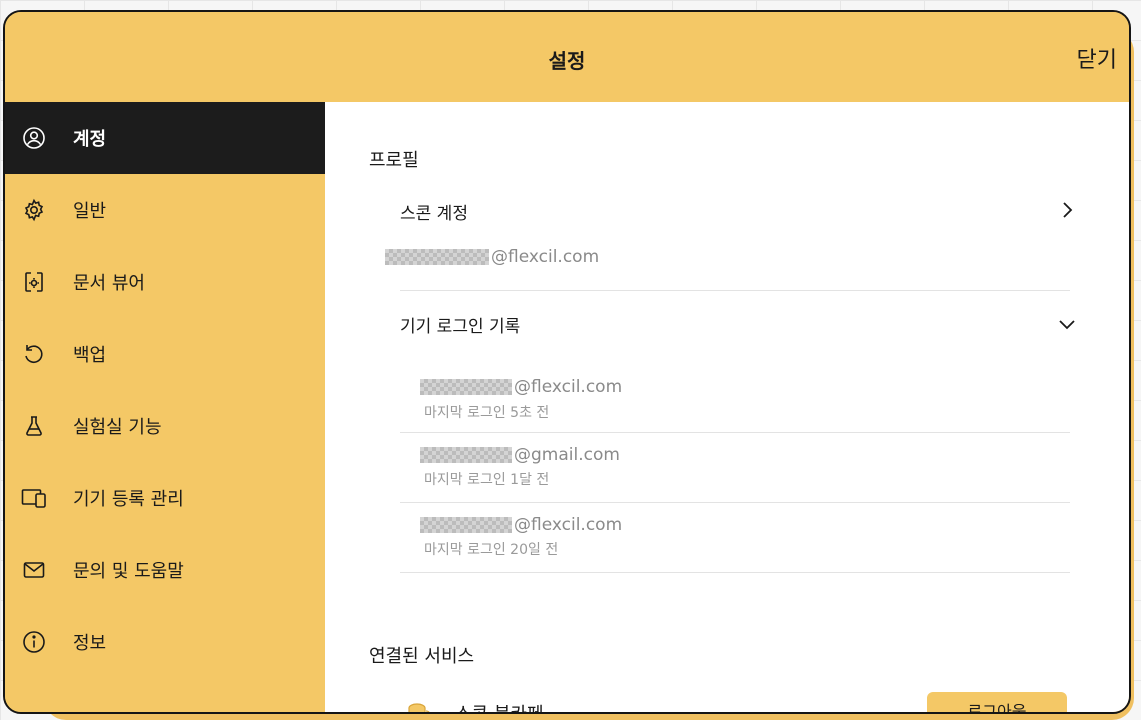 This screenshot has height=720, width=1141. Describe the element at coordinates (394, 160) in the screenshot. I see `profile-section-title: 프로필` at that location.